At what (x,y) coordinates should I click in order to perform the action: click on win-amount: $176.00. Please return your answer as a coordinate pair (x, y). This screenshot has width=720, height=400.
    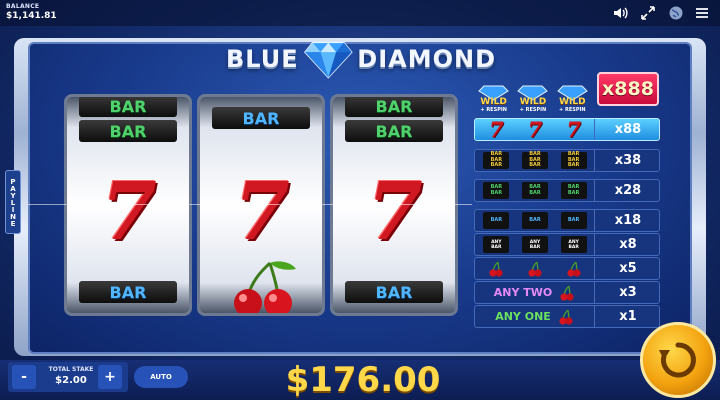
    Looking at the image, I should click on (363, 380).